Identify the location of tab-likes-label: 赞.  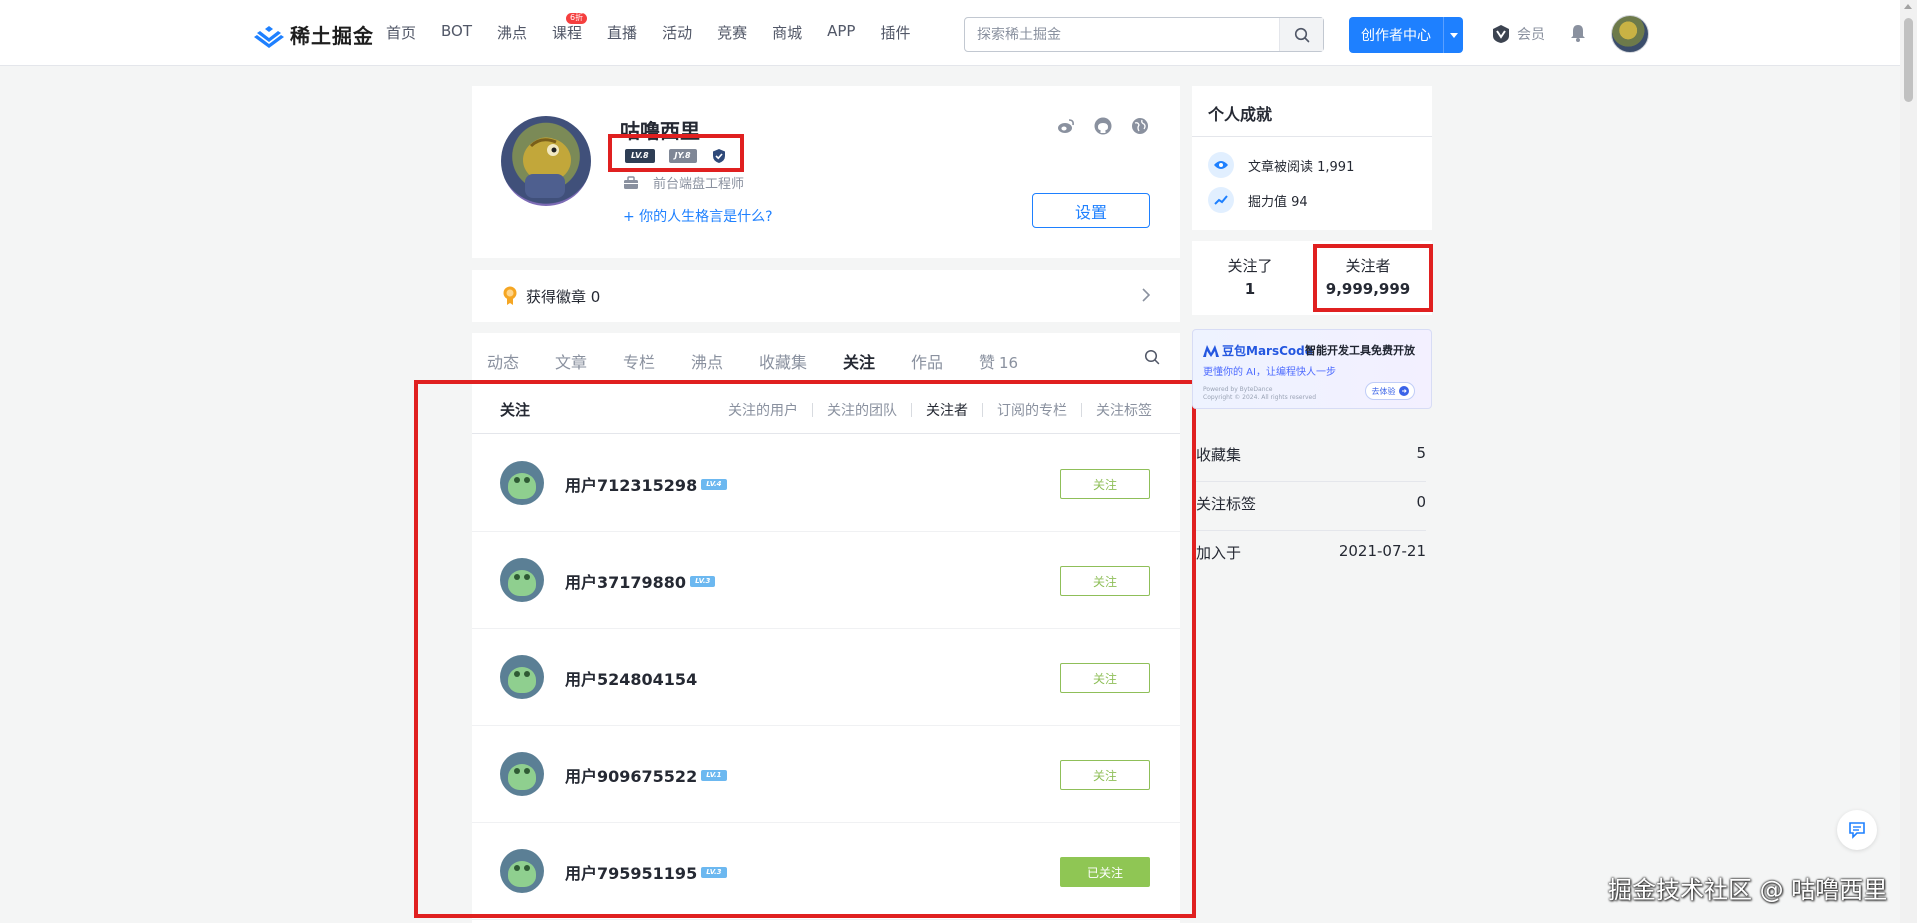
(987, 362).